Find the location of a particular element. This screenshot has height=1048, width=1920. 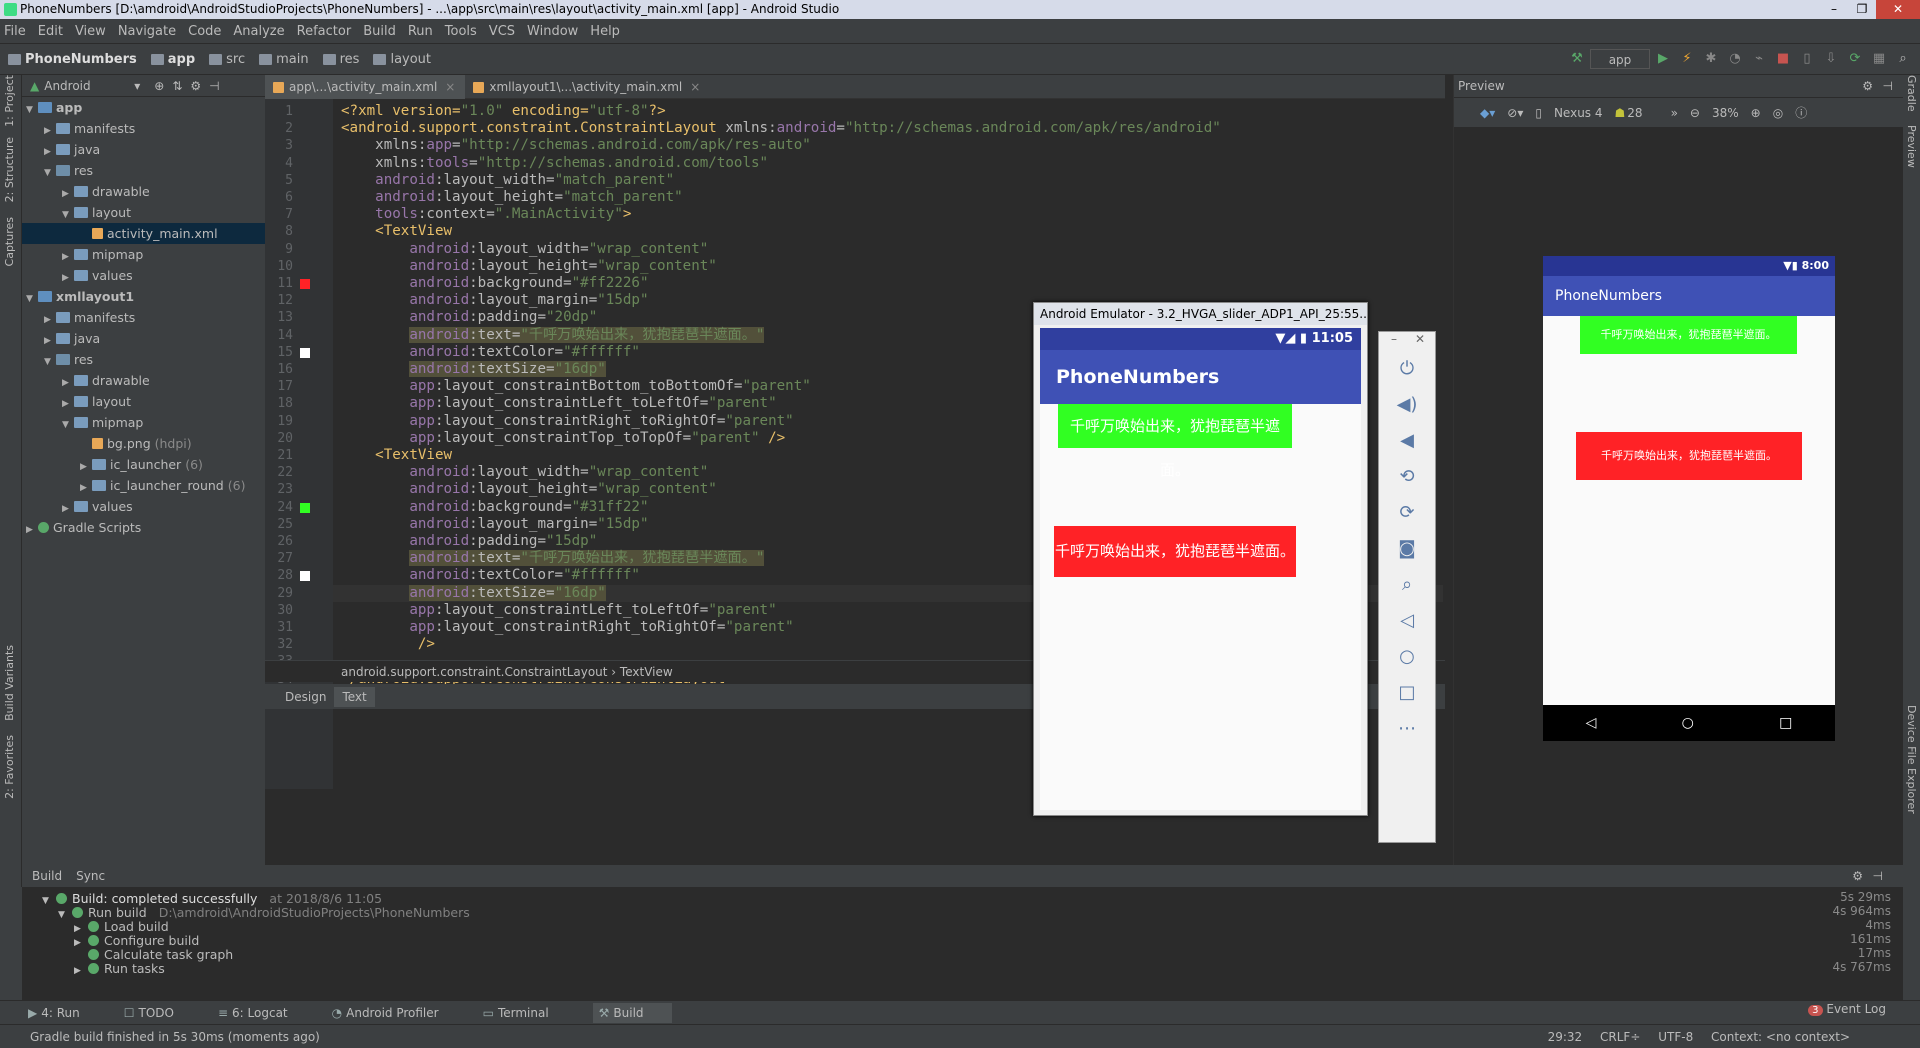

bottom-tab: ◔ Android Profiler is located at coordinates (396, 1013).